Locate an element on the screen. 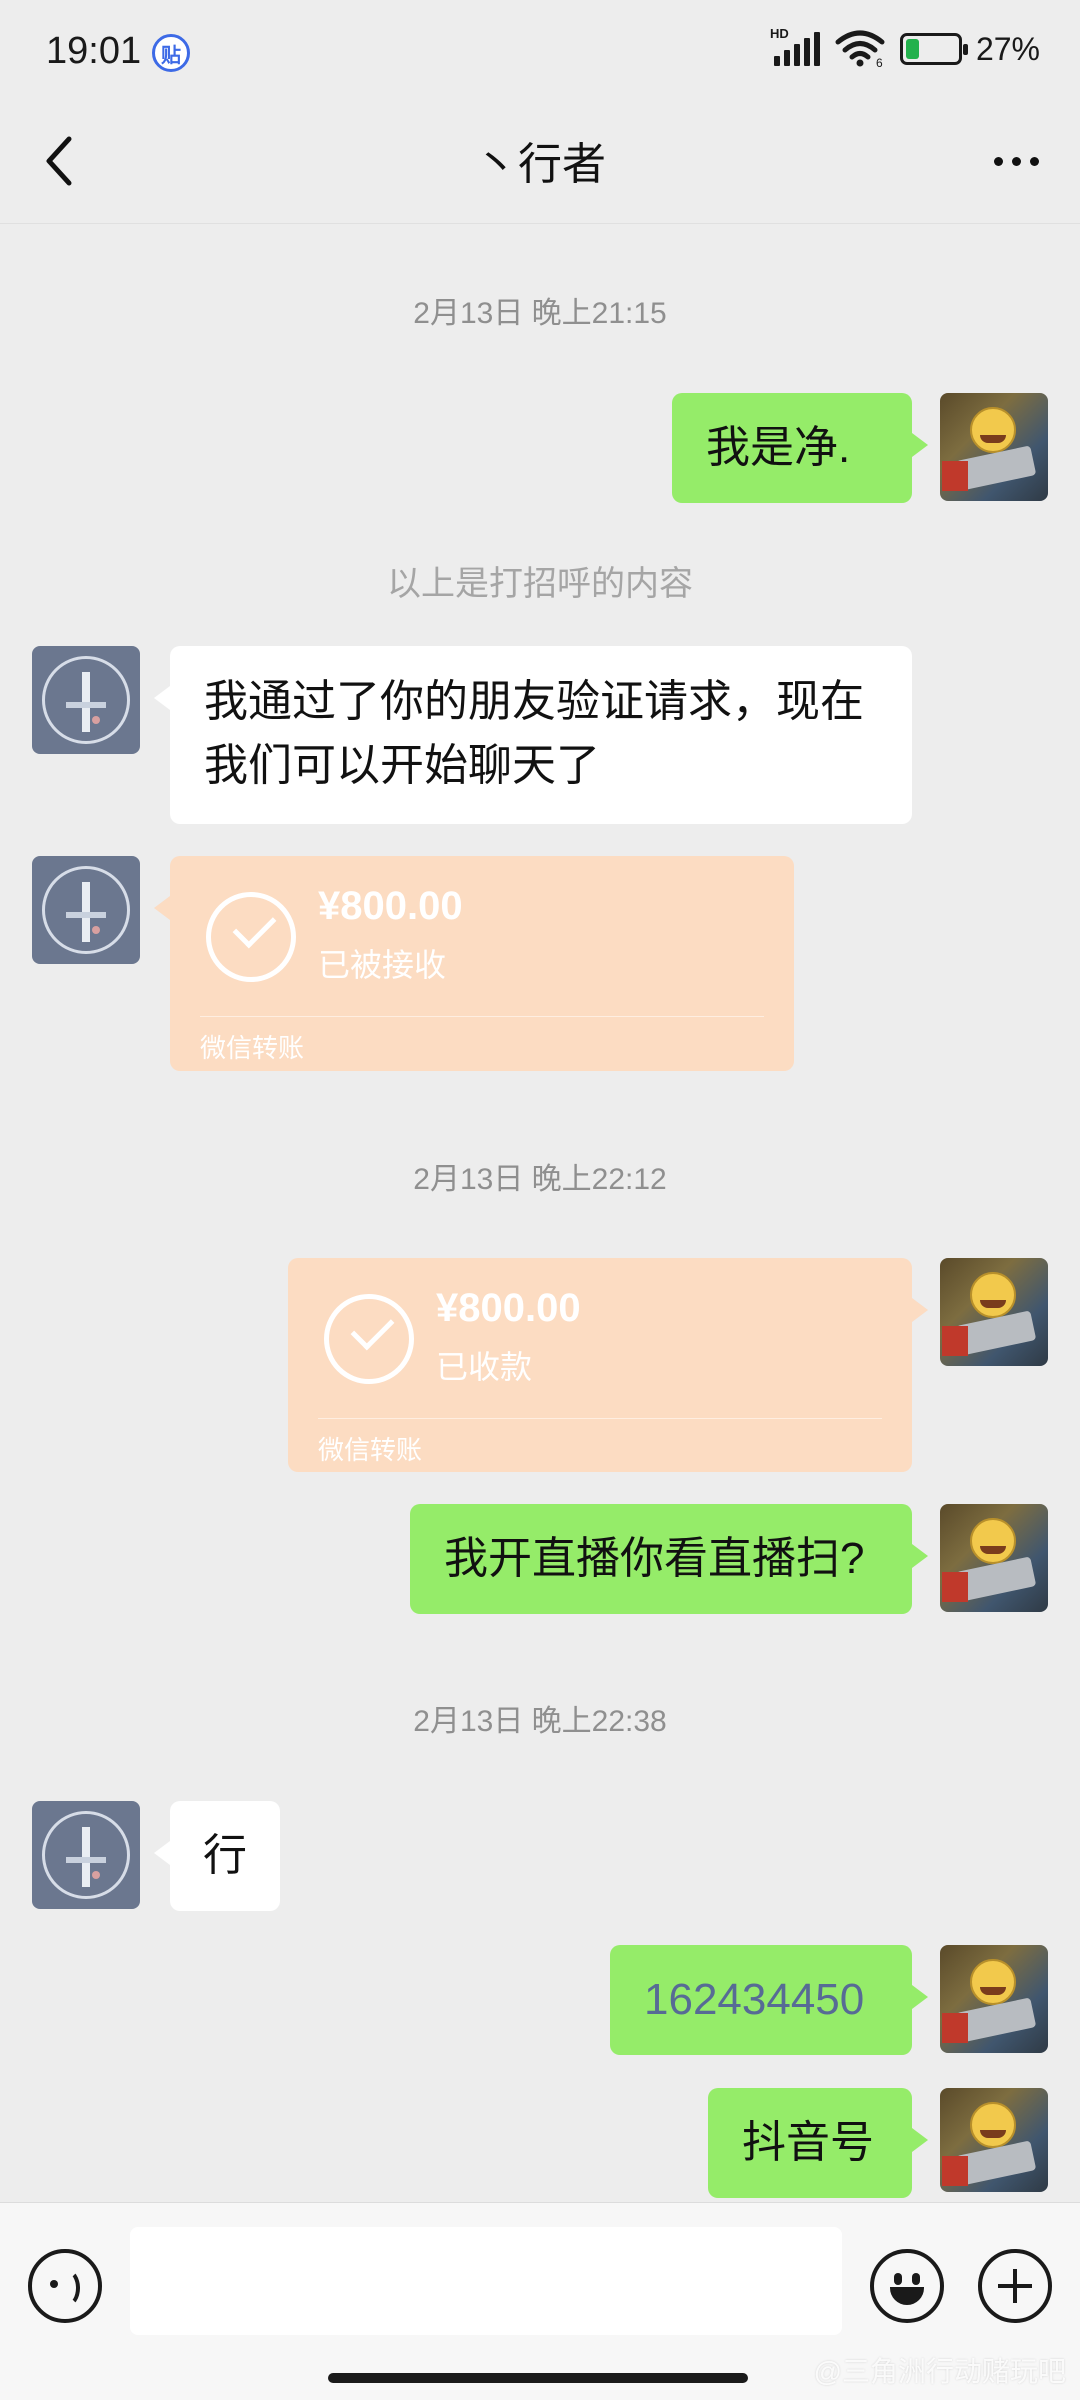  home-indicator is located at coordinates (538, 2378).